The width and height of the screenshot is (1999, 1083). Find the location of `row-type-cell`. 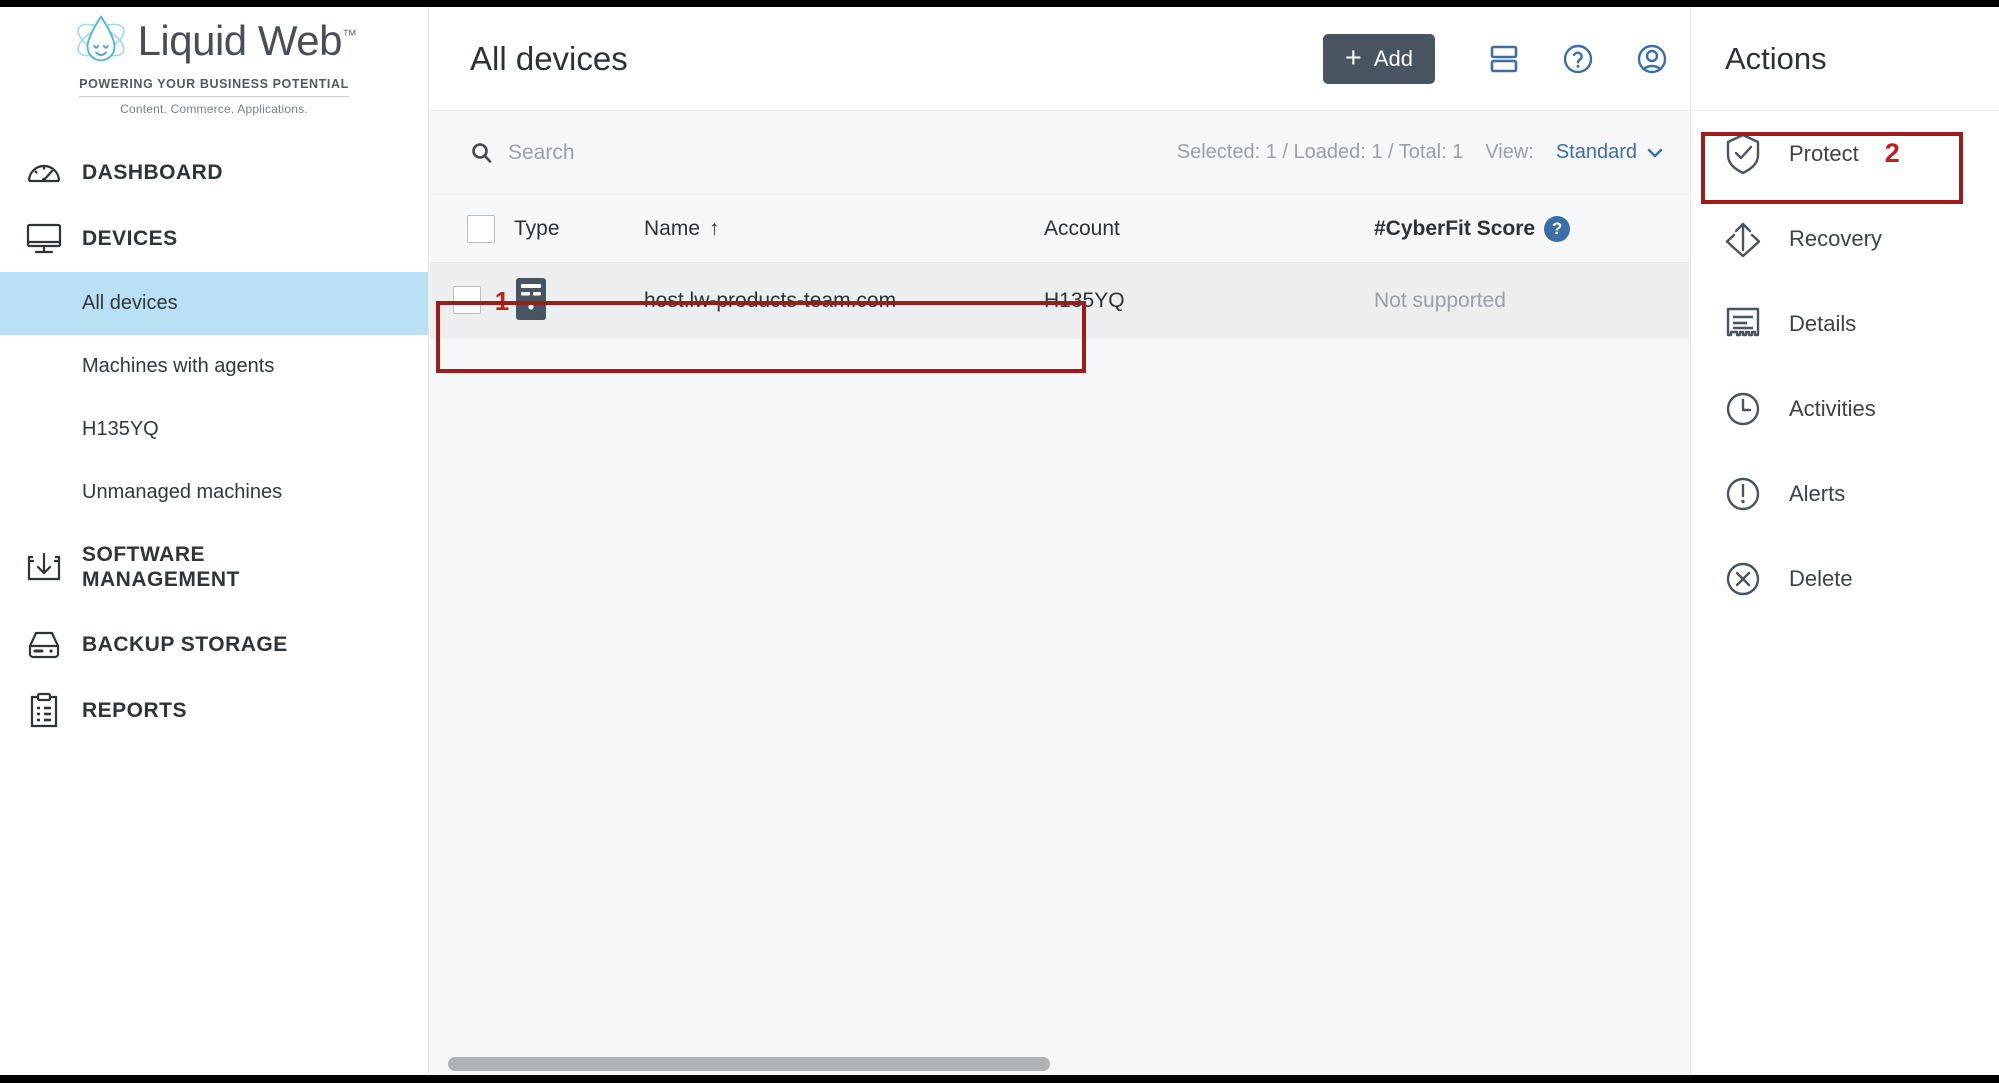

row-type-cell is located at coordinates (579, 301).